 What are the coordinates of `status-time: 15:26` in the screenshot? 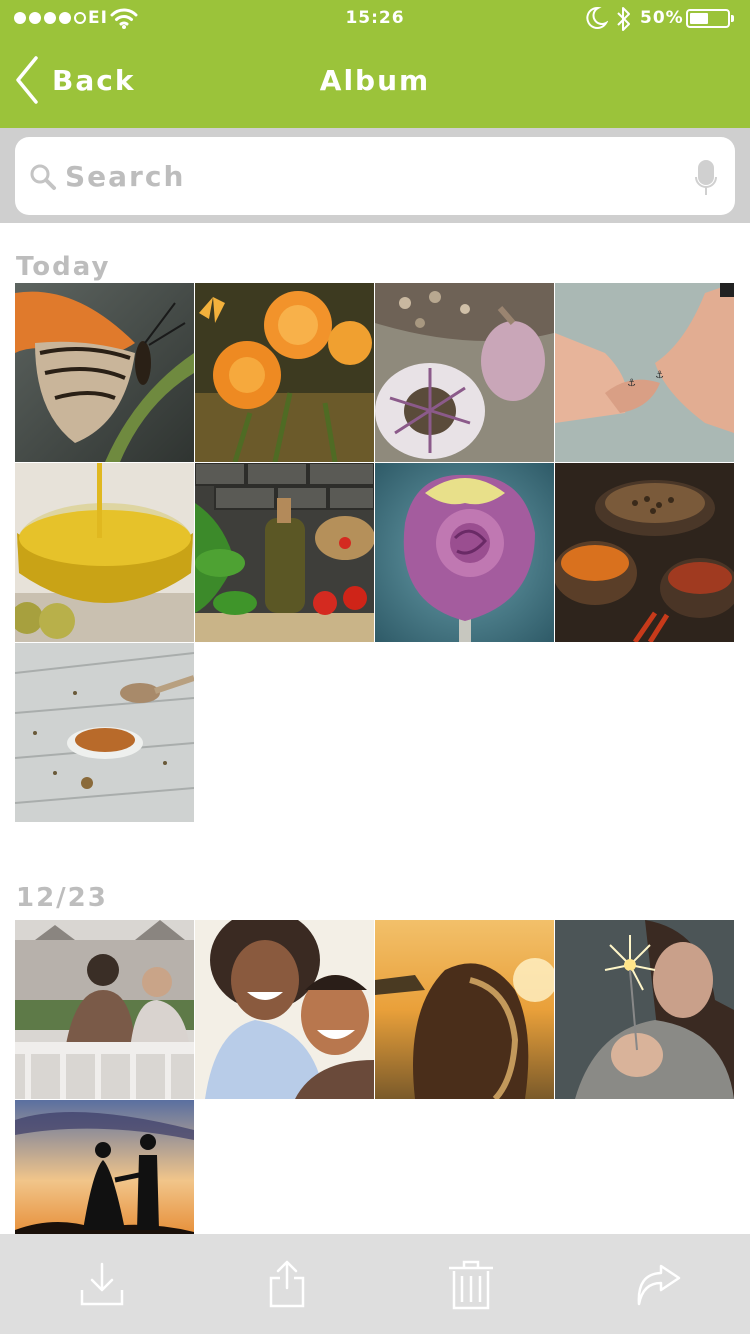 It's located at (375, 18).